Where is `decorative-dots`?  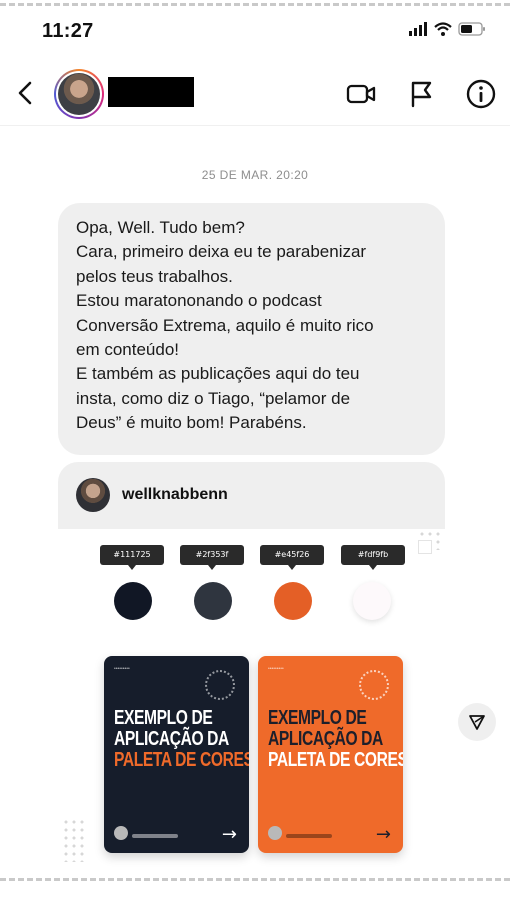 decorative-dots is located at coordinates (74, 840).